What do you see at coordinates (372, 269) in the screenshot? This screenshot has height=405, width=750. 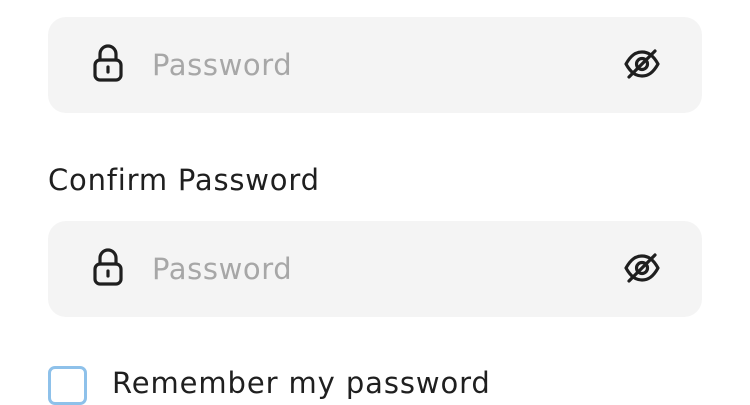 I see `confirm-password-input` at bounding box center [372, 269].